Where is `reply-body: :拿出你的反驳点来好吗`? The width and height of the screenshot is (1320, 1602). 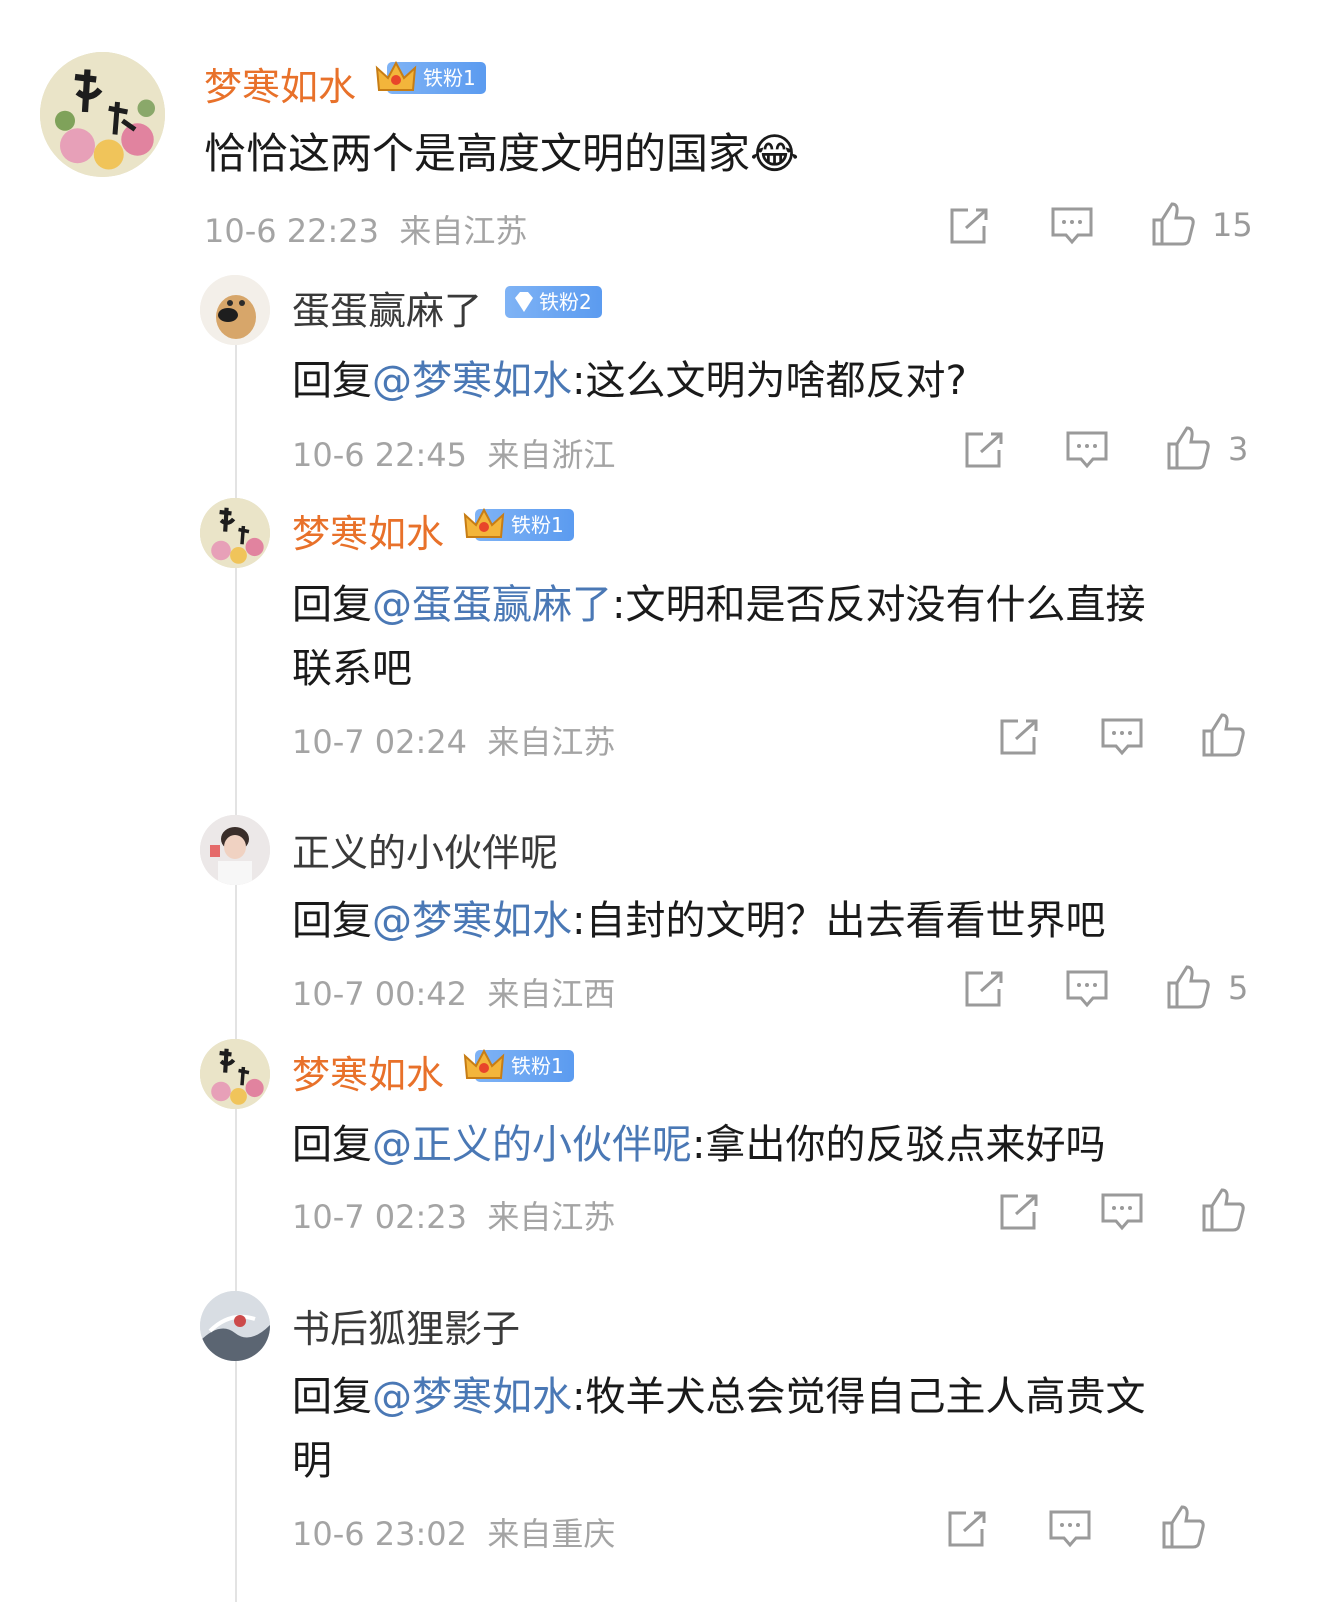
reply-body: :拿出你的反驳点来好吗 is located at coordinates (899, 1145).